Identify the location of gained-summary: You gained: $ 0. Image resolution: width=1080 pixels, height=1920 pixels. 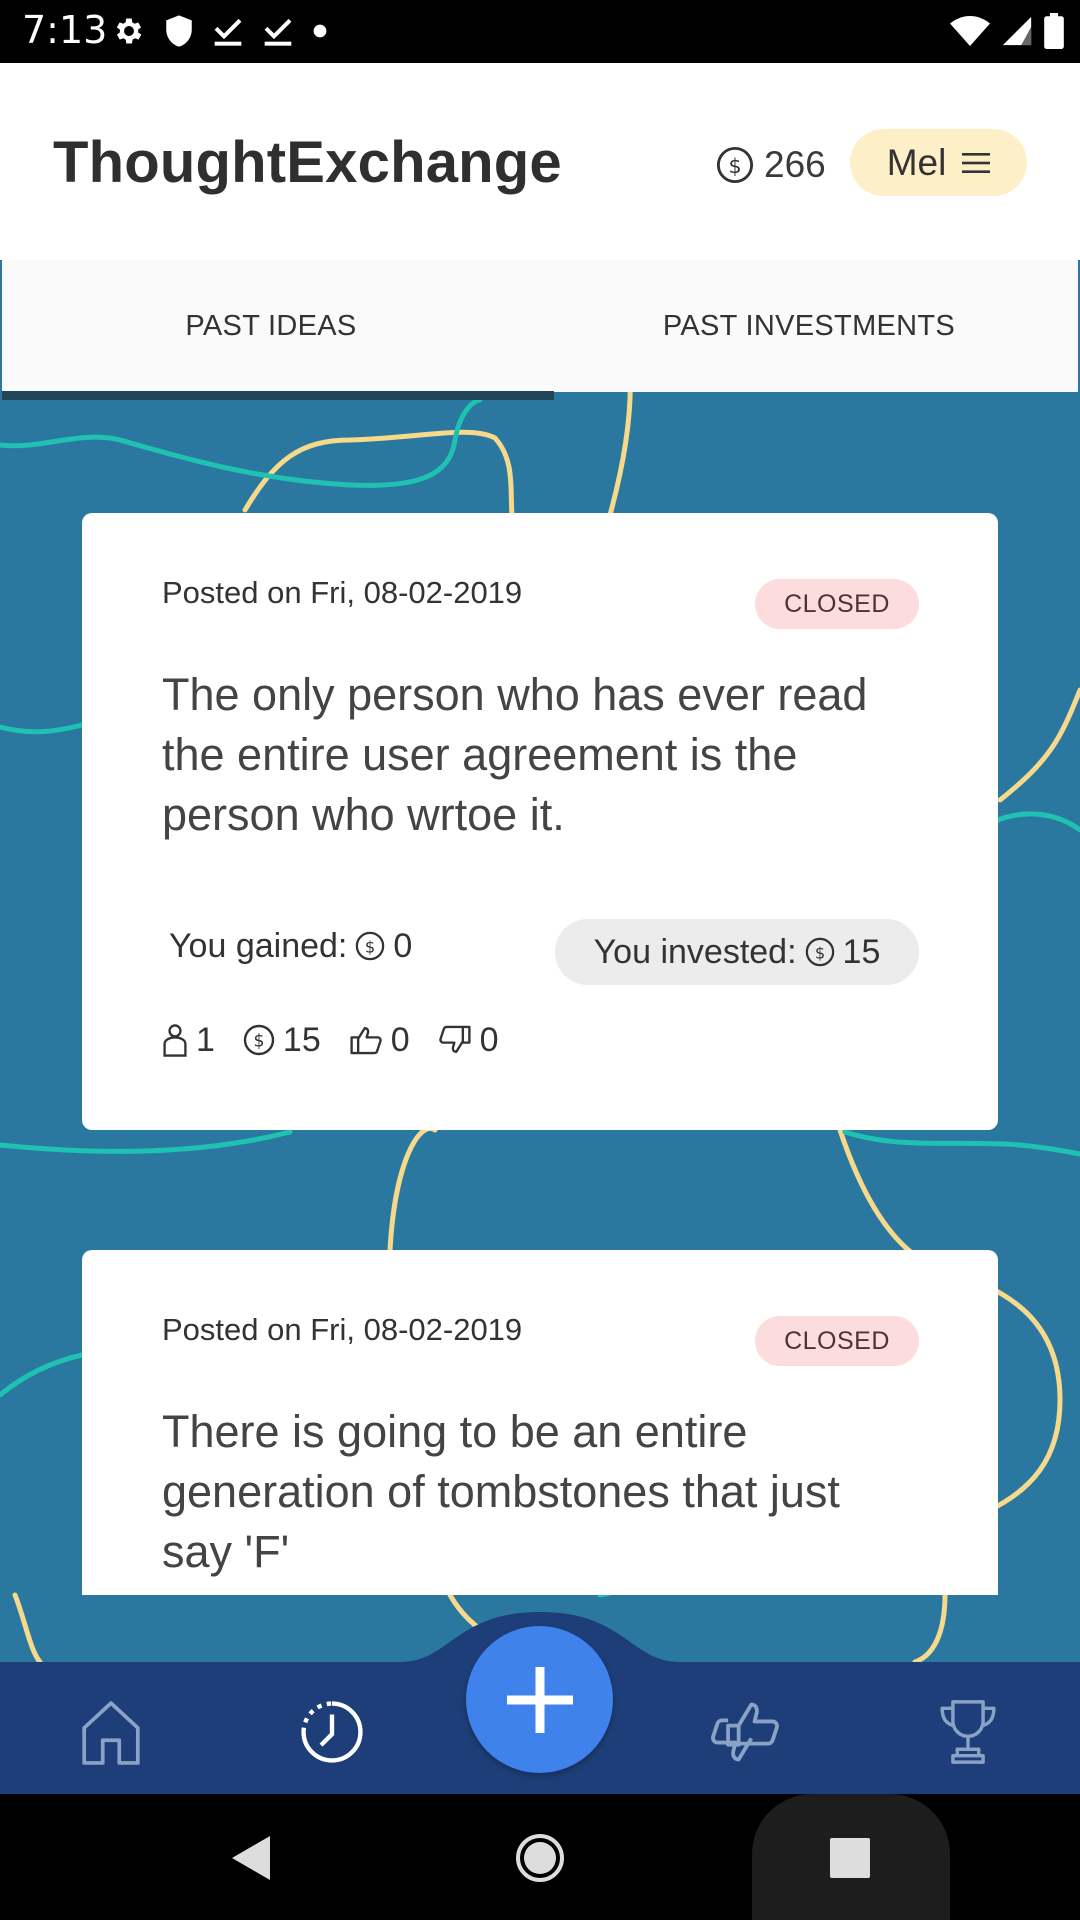
(290, 946).